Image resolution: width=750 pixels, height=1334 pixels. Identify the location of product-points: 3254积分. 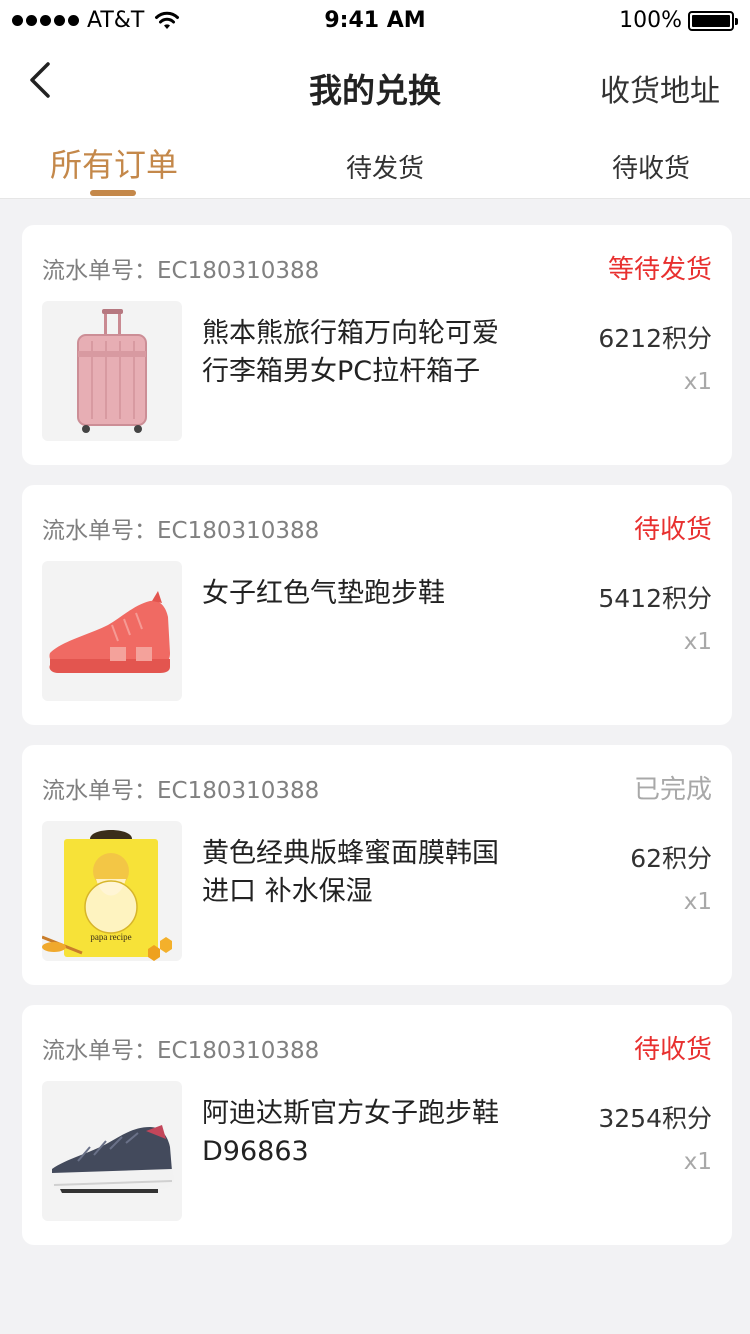
(655, 1118).